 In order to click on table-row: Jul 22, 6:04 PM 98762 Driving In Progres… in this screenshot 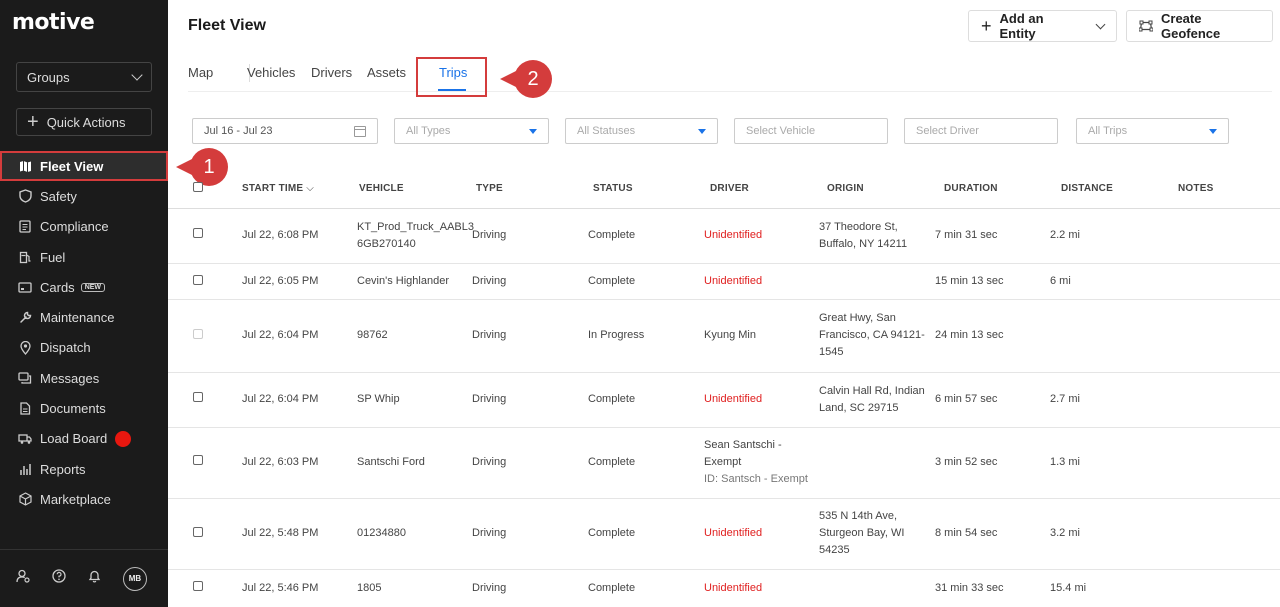, I will do `click(724, 336)`.